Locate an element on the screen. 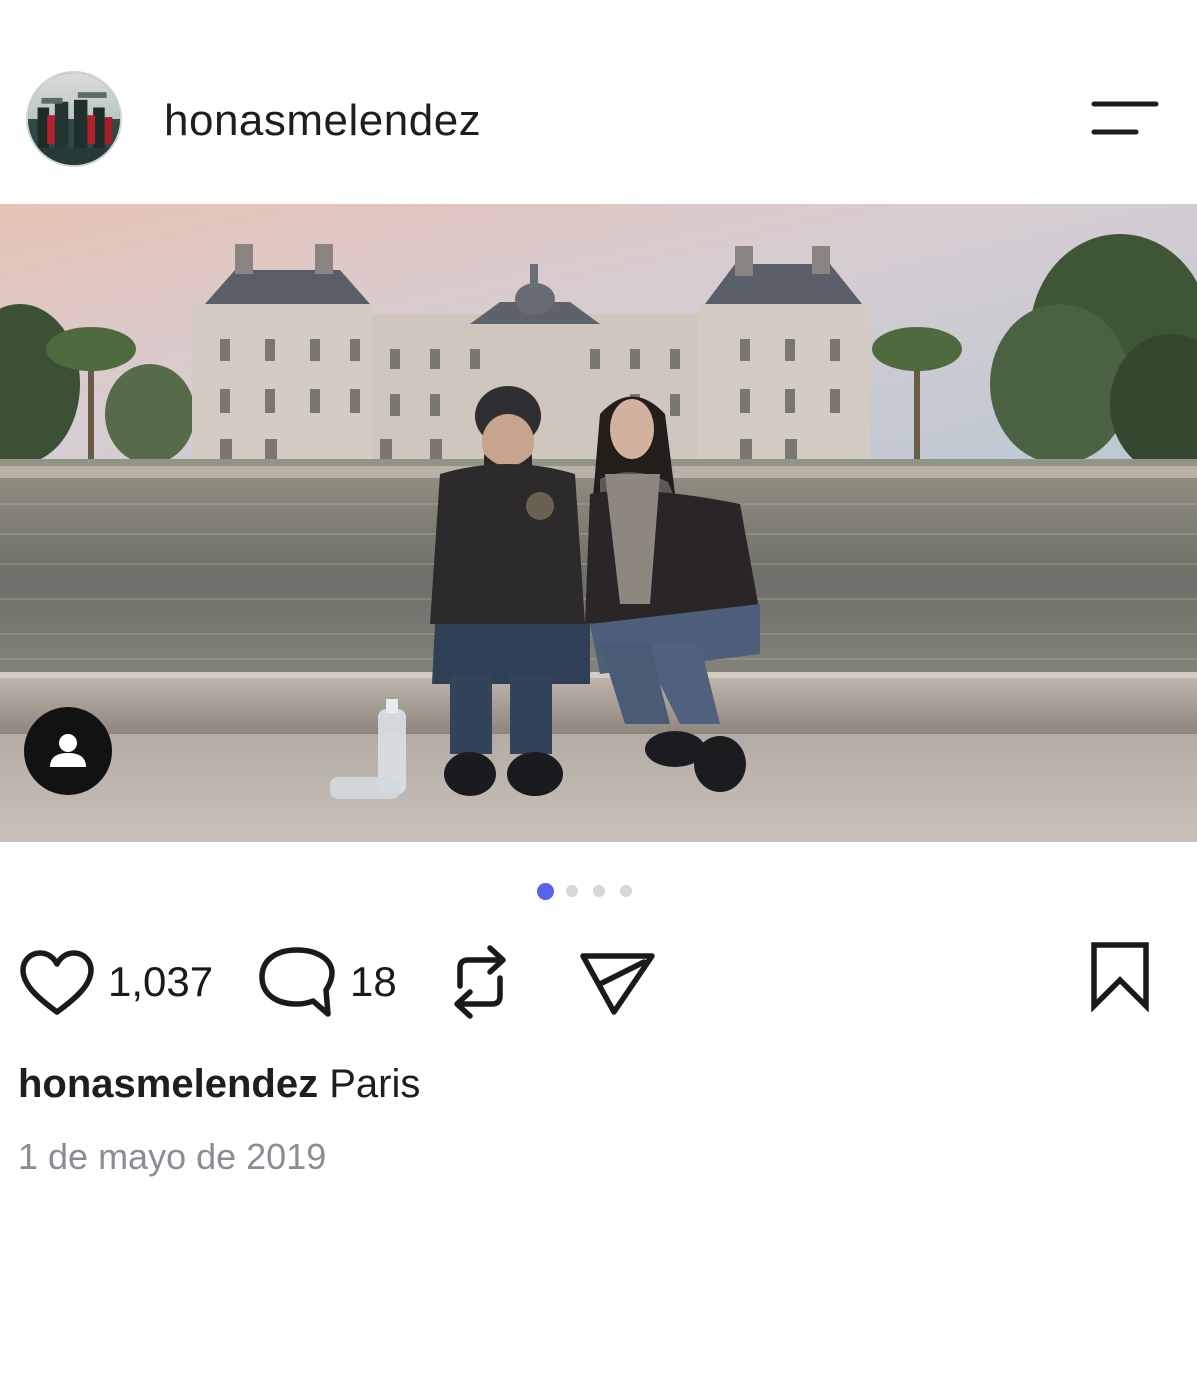 The image size is (1197, 1397). bookmark-icon is located at coordinates (1120, 976).